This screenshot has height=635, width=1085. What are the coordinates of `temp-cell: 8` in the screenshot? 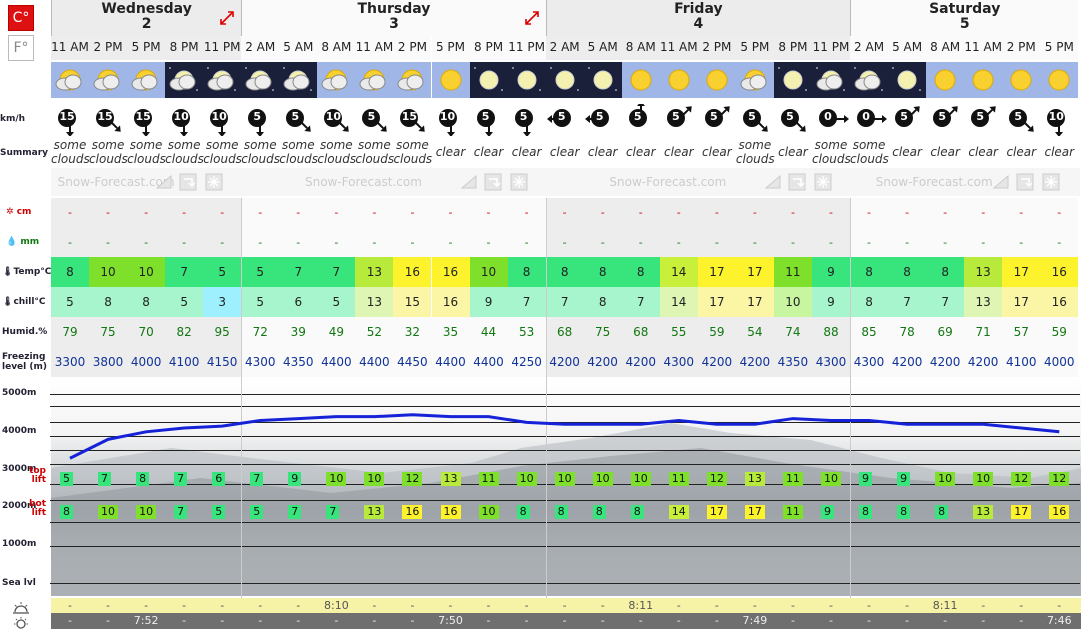 It's located at (526, 272).